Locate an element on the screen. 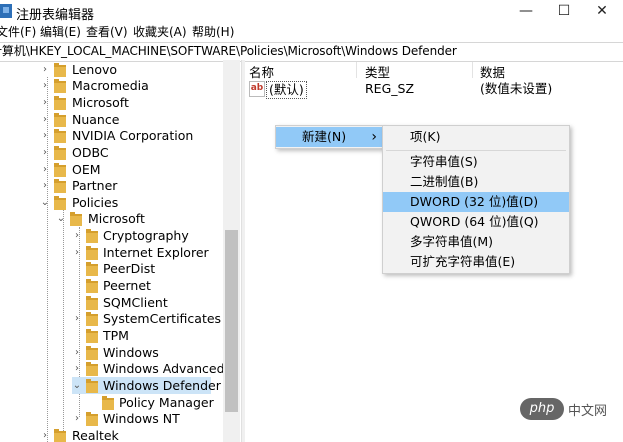 The width and height of the screenshot is (623, 442). value-type: REG_SZ is located at coordinates (390, 88).